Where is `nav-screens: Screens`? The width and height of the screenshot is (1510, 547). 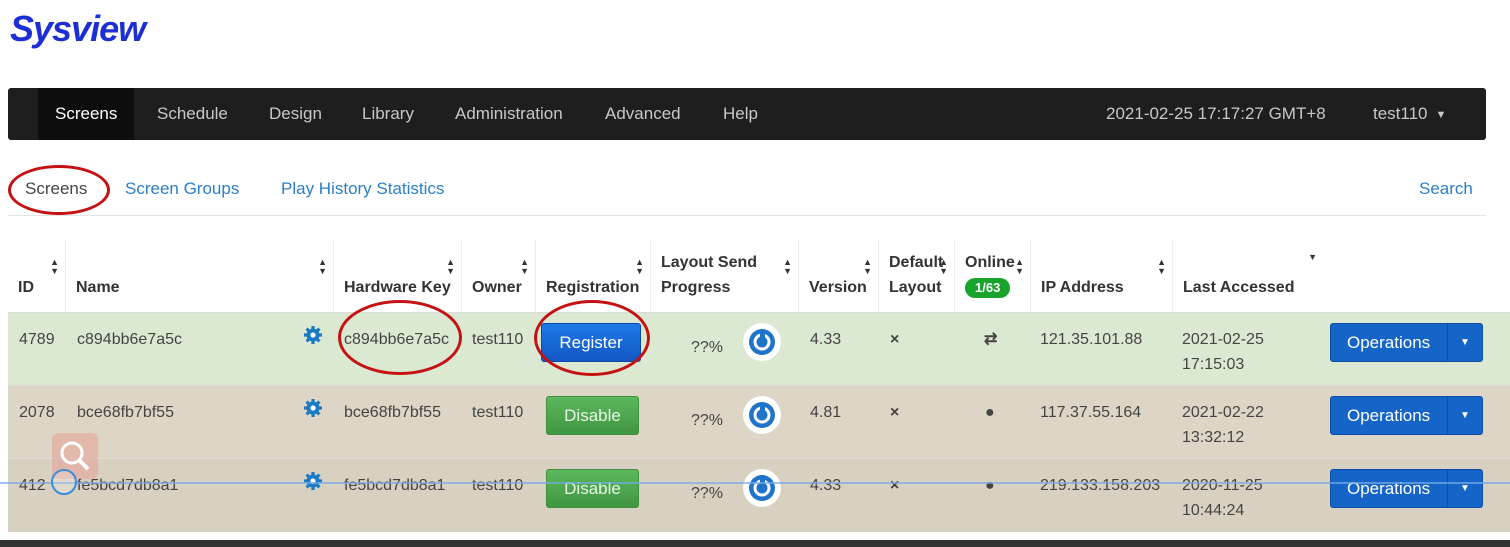 nav-screens: Screens is located at coordinates (86, 114).